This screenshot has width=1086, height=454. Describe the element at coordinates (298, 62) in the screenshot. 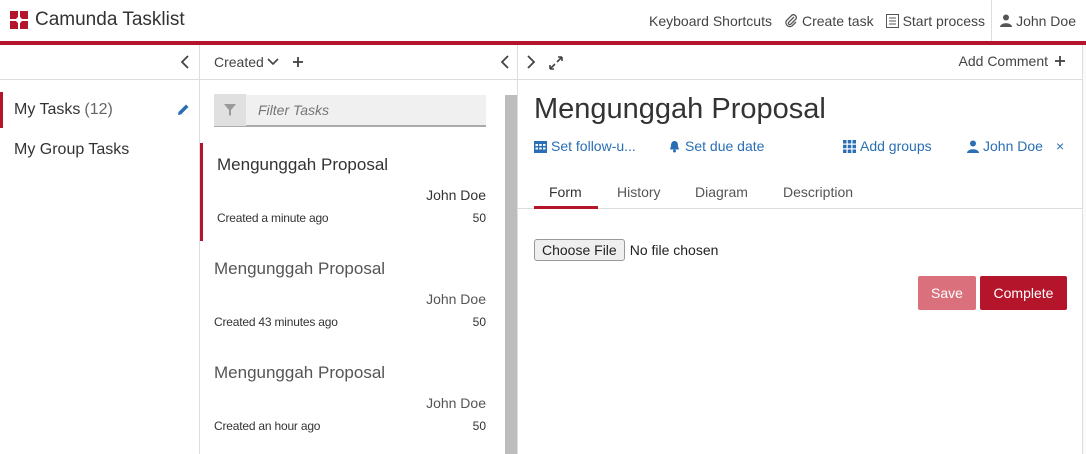

I see `add-sort-icon` at that location.